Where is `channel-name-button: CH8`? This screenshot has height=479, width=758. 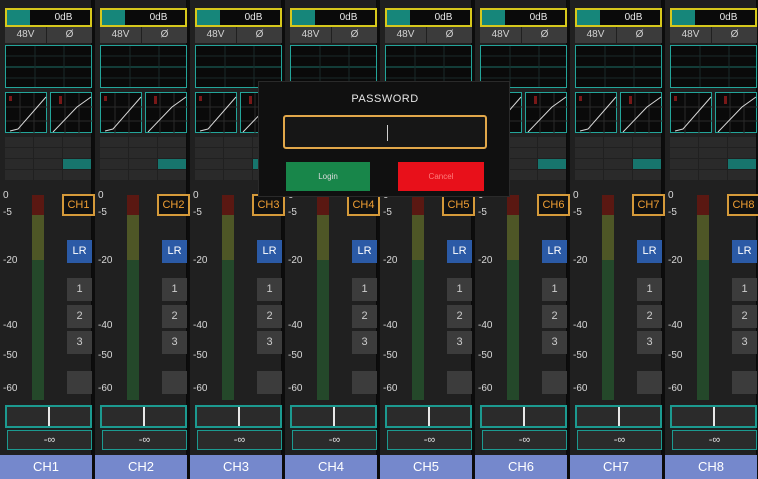
channel-name-button: CH8 is located at coordinates (742, 205).